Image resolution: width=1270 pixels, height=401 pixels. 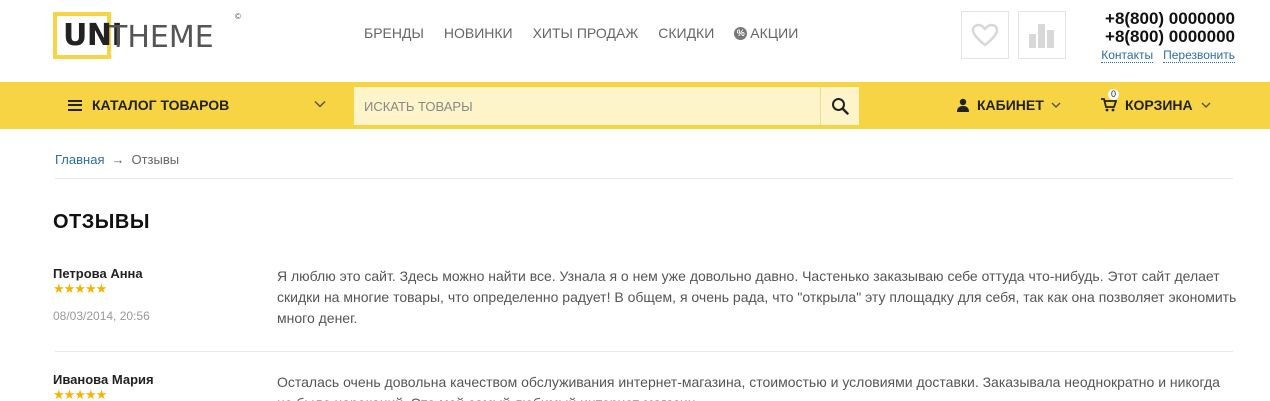 I want to click on cart-label: КОРЗИНА, so click(x=1159, y=105).